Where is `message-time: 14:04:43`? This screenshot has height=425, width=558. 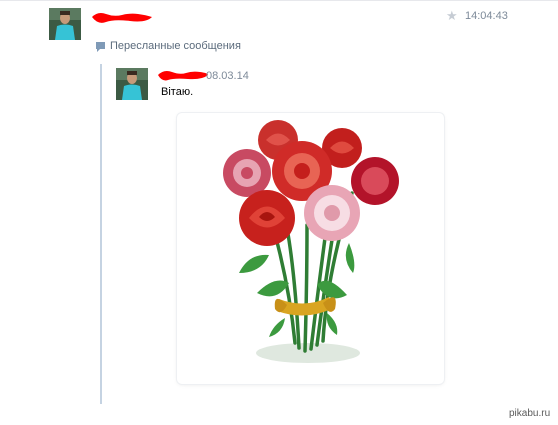 message-time: 14:04:43 is located at coordinates (486, 16).